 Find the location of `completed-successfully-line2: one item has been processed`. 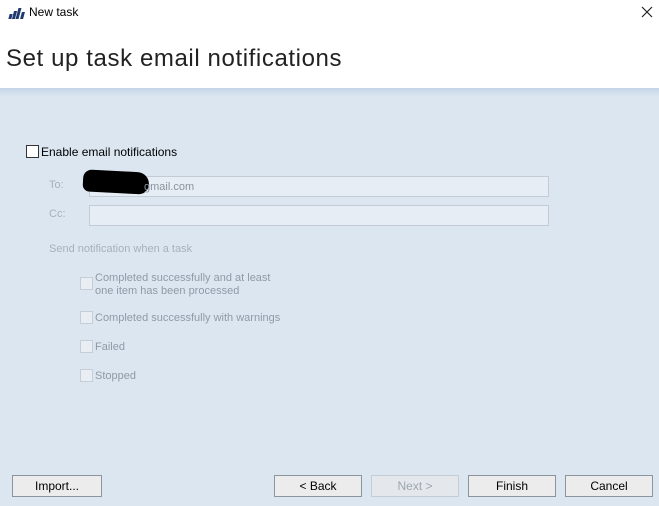

completed-successfully-line2: one item has been processed is located at coordinates (167, 291).